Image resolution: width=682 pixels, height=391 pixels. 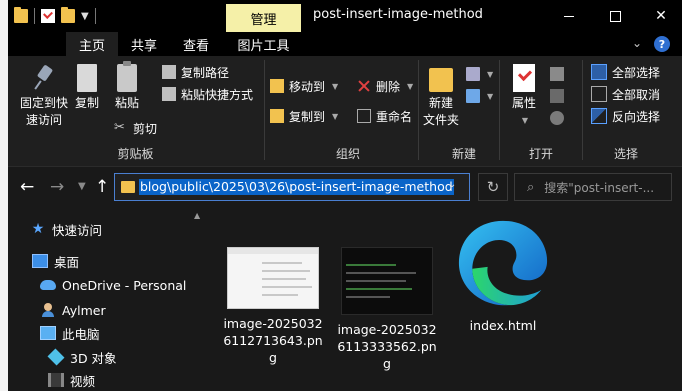 I want to click on nav-item-3d-objects: 3D 对象, so click(x=82, y=357).